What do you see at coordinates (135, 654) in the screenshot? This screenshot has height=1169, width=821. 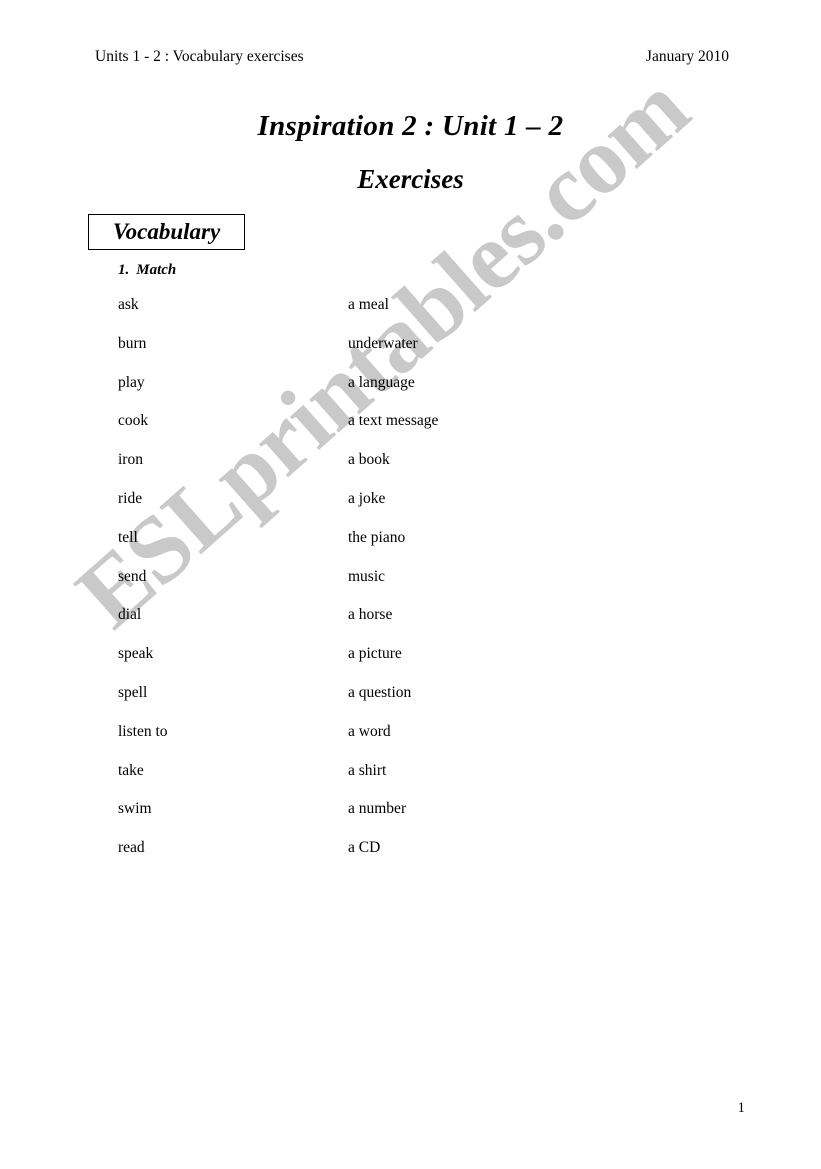 I see `match-verb: speak` at bounding box center [135, 654].